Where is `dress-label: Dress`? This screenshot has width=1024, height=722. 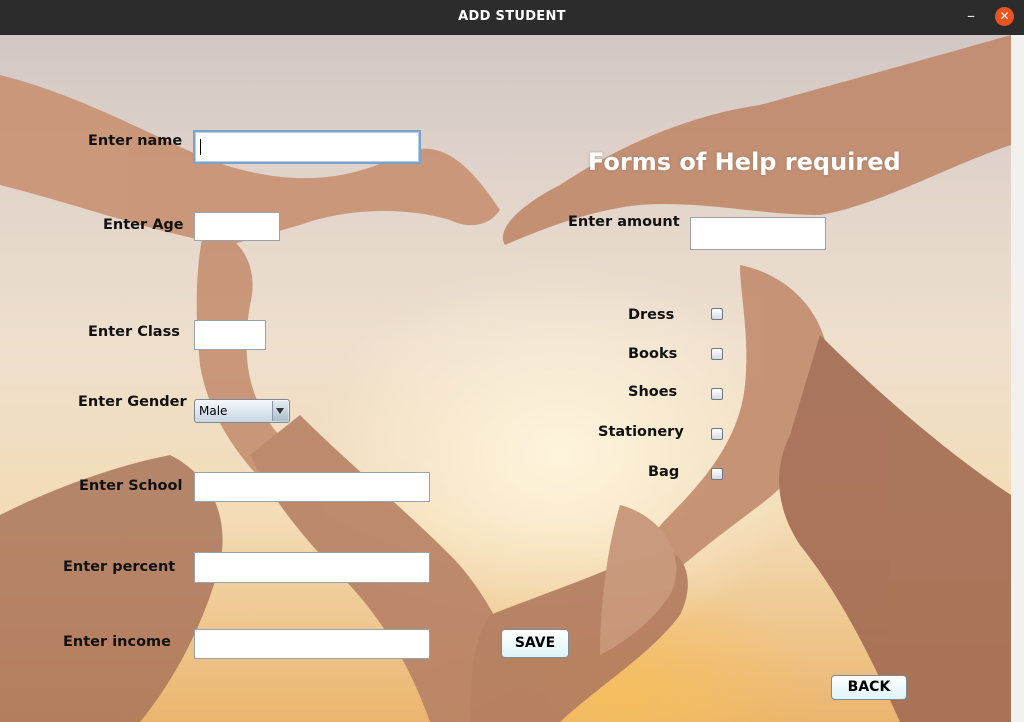 dress-label: Dress is located at coordinates (651, 315).